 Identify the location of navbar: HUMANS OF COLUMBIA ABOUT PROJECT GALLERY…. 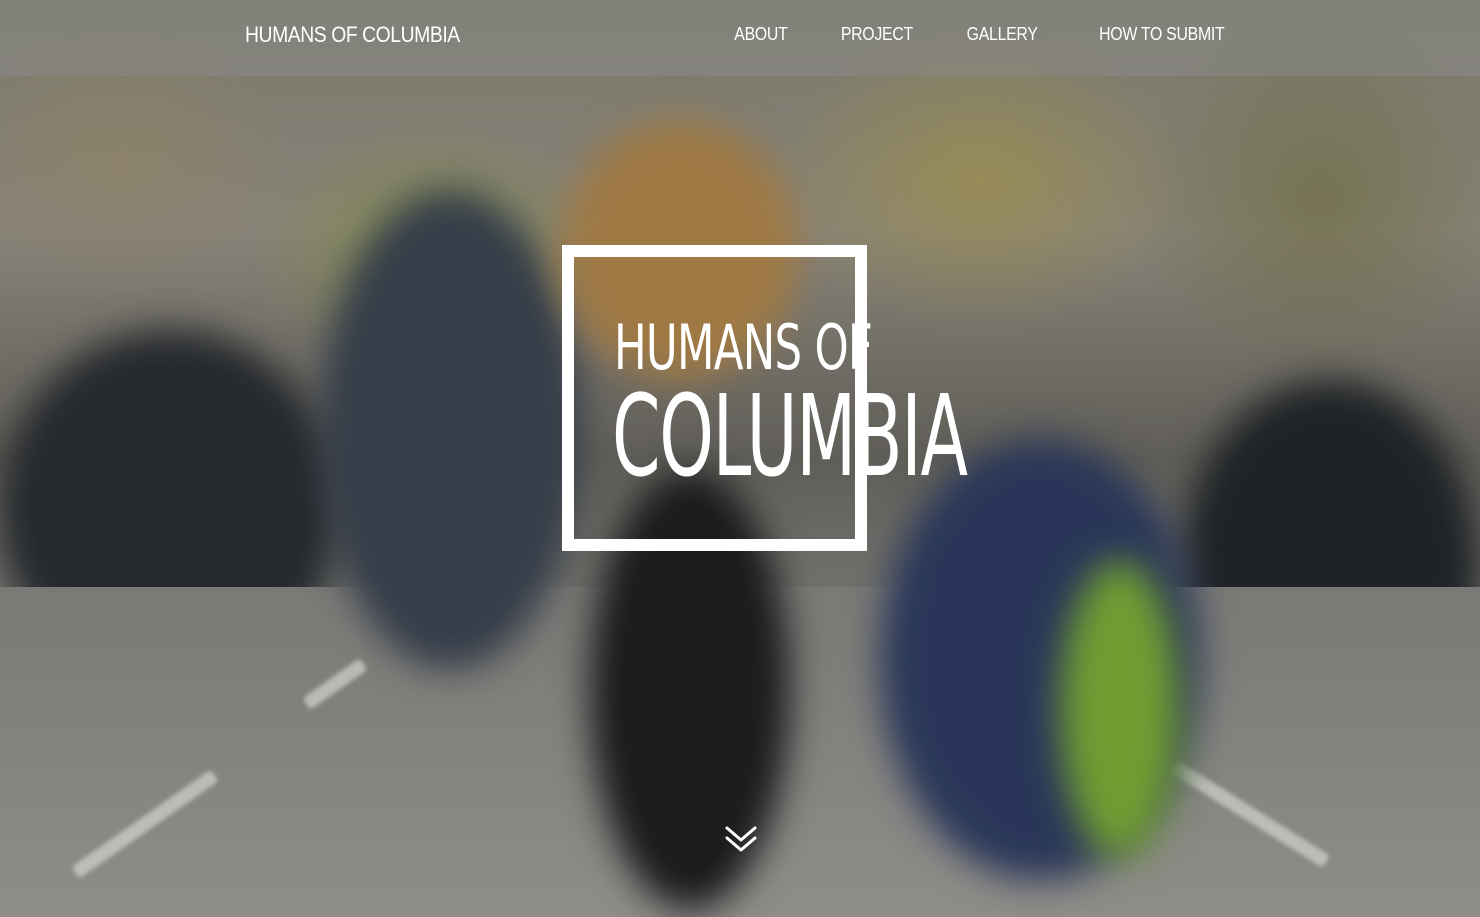
(740, 38).